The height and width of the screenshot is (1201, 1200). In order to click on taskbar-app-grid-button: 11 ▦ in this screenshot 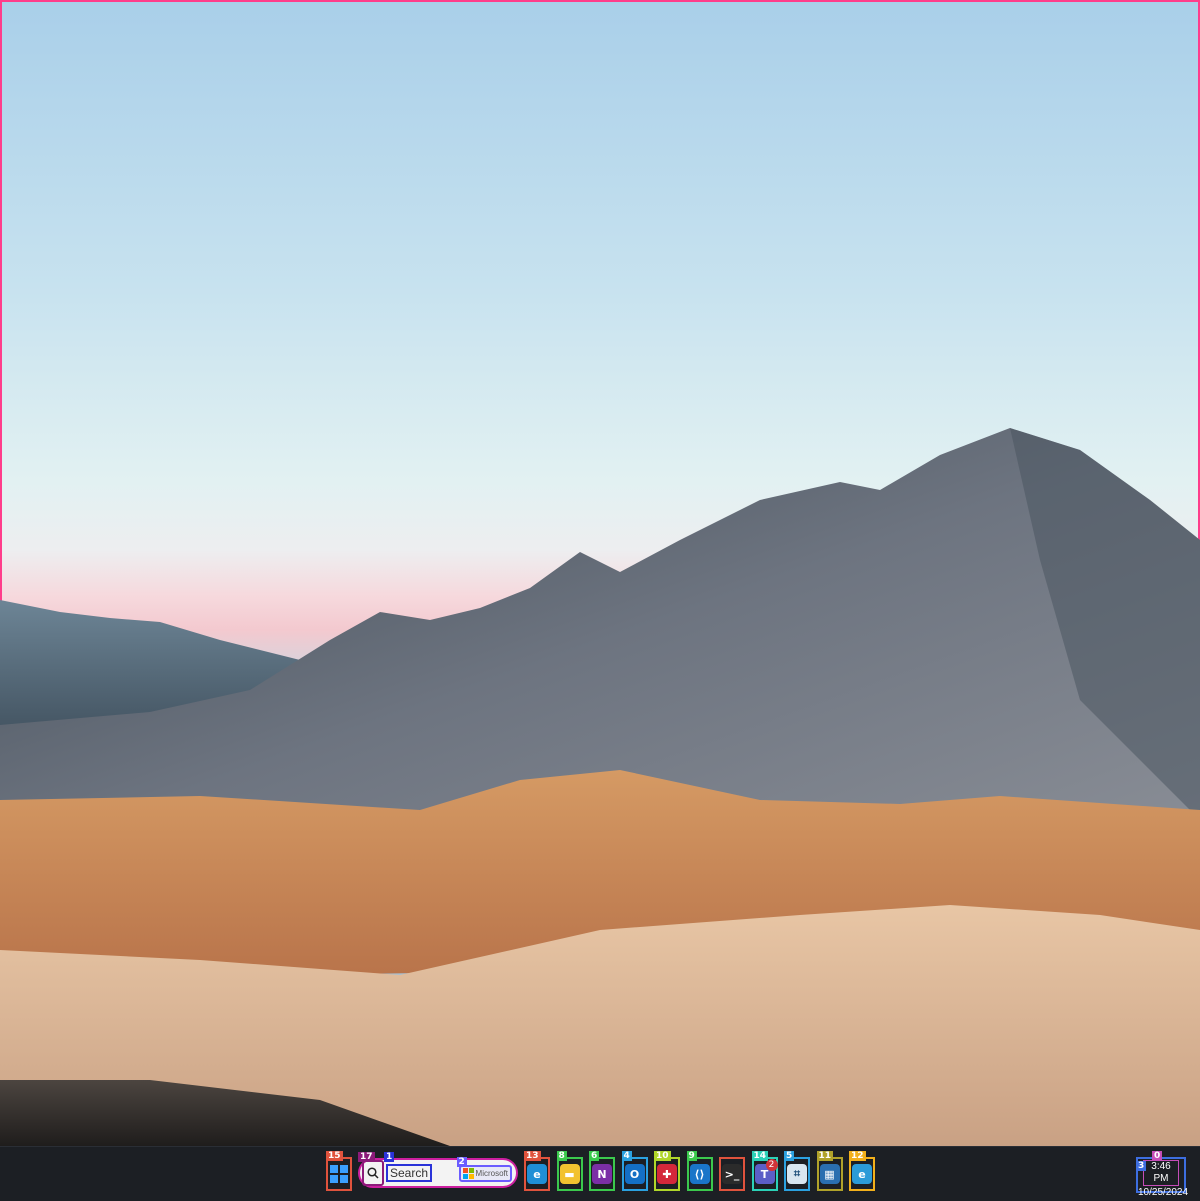, I will do `click(829, 1171)`.